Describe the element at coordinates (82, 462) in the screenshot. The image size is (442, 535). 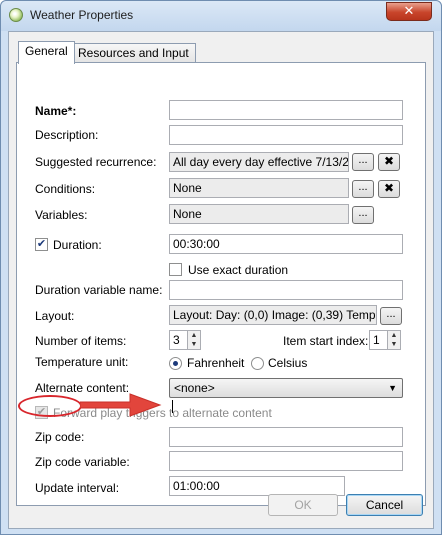
I see `zip-code-variable-label: Zip code variable:` at that location.